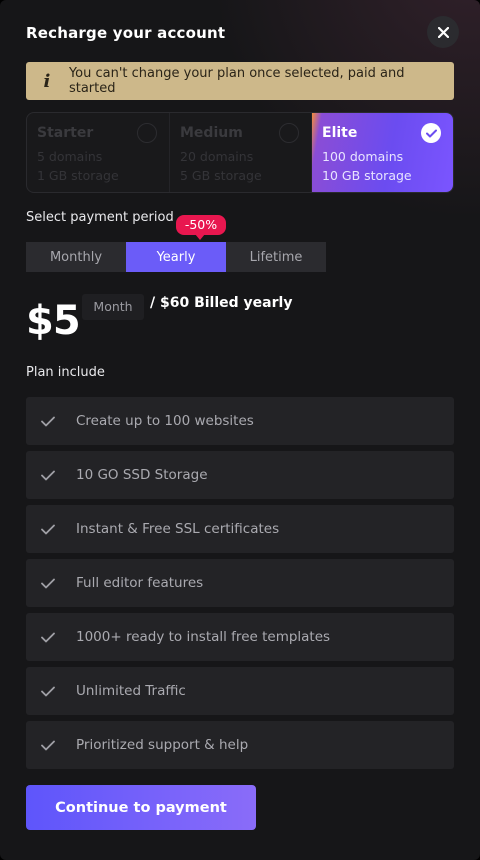 The height and width of the screenshot is (860, 480). What do you see at coordinates (240, 691) in the screenshot?
I see `list-item: Unlimited Traffic` at bounding box center [240, 691].